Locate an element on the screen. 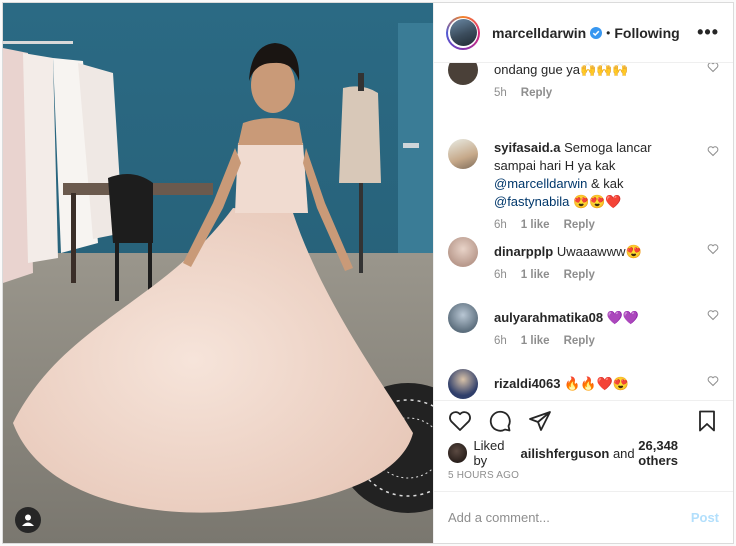 The width and height of the screenshot is (736, 546). comment-content: 🔥🔥❤️😍 is located at coordinates (596, 383).